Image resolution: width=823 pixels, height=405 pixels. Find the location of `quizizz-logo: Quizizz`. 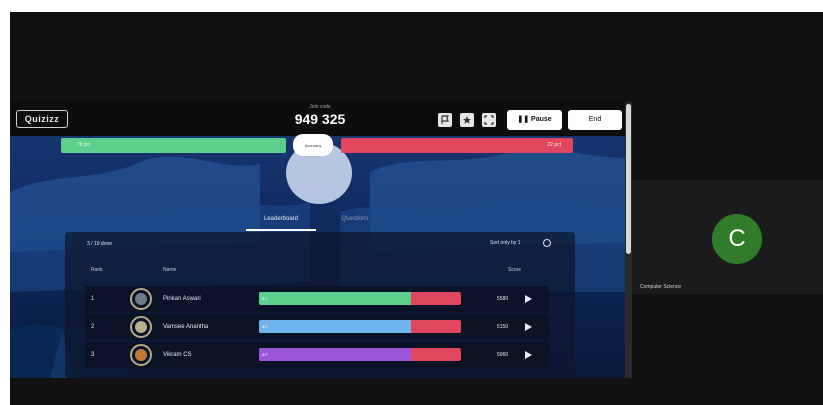

quizizz-logo: Quizizz is located at coordinates (42, 119).